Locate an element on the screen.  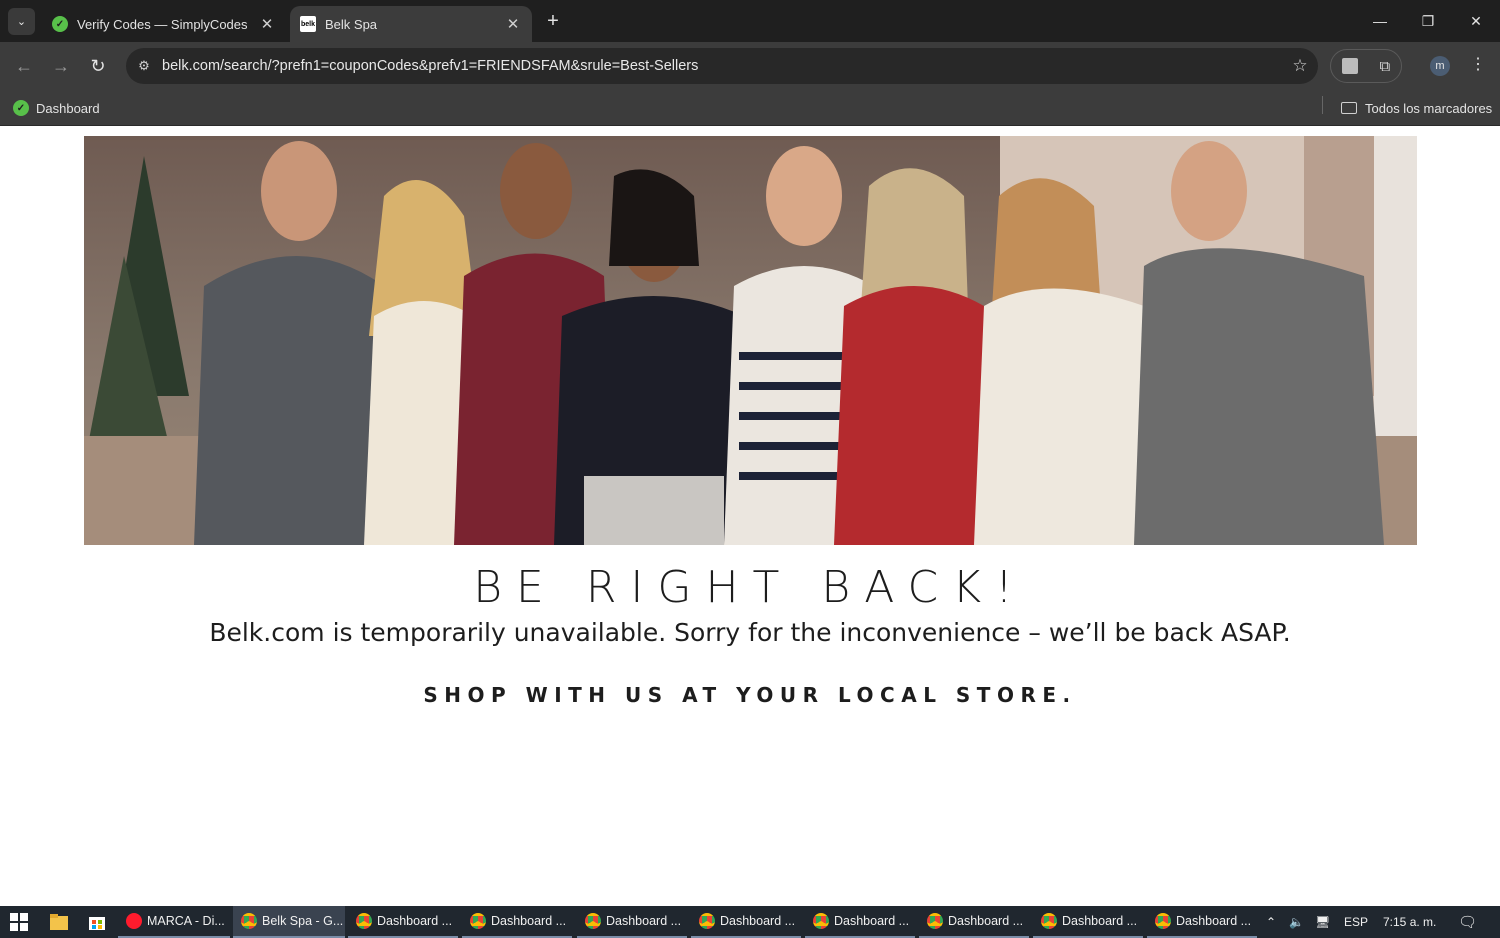
extension-icon is located at coordinates (1349, 66).